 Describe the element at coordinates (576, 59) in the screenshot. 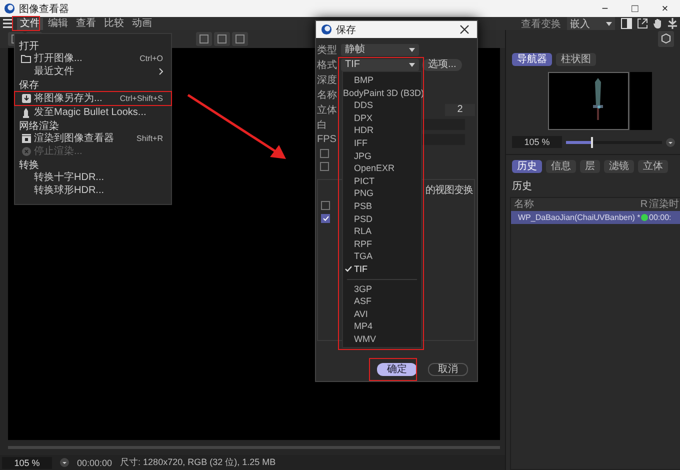

I see `panel-tab: 柱状图` at that location.